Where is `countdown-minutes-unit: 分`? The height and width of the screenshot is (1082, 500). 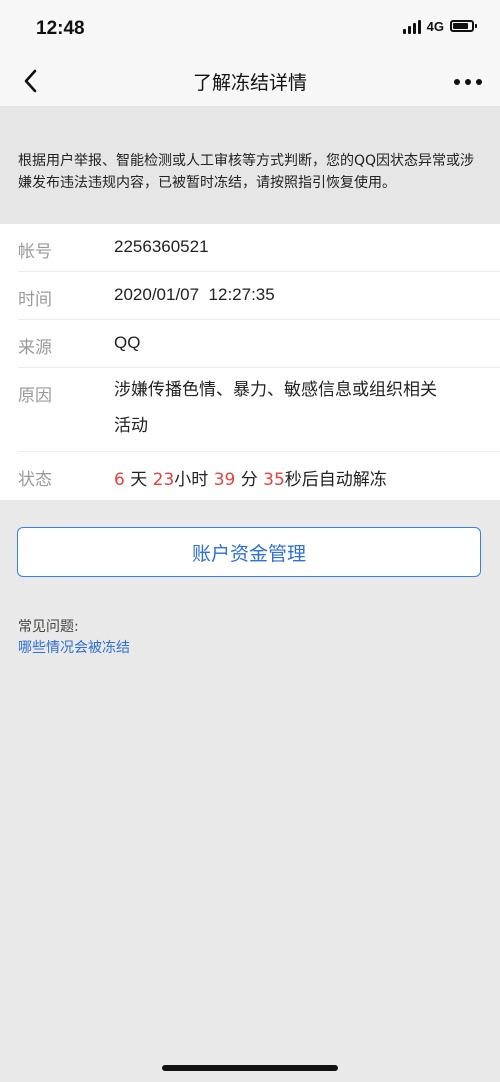 countdown-minutes-unit: 分 is located at coordinates (249, 480).